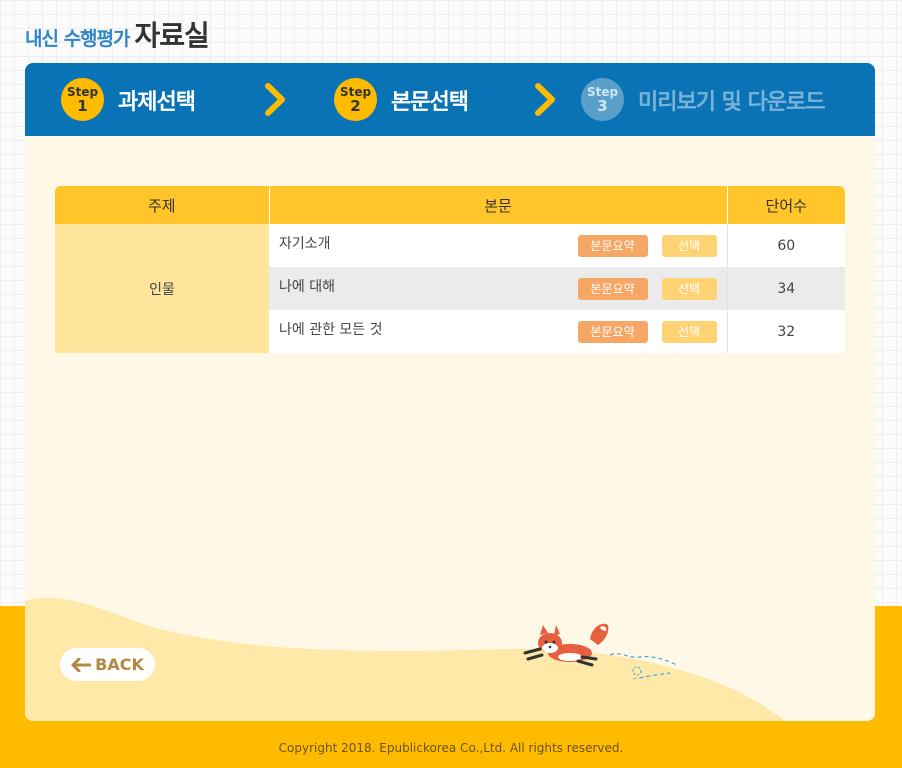 This screenshot has height=768, width=902. I want to click on step-1: Step 1 과제선택, so click(128, 99).